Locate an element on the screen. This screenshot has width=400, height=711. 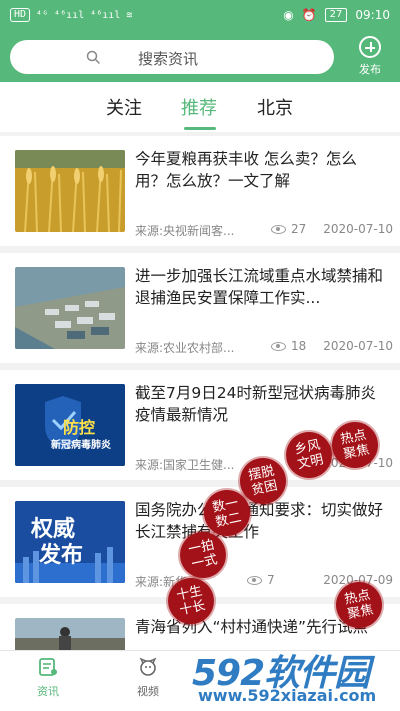
publish-label: 发布 is located at coordinates (370, 69).